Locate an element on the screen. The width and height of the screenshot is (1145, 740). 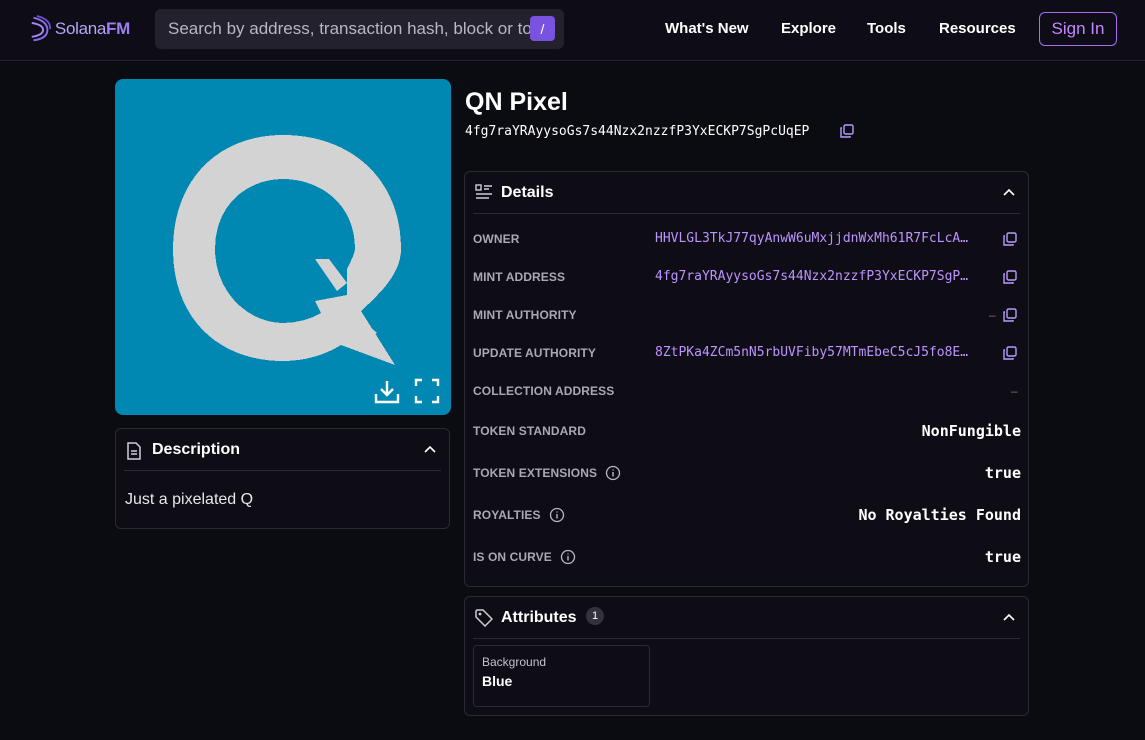
mint-address-label: MINT ADDRESS is located at coordinates (519, 277).